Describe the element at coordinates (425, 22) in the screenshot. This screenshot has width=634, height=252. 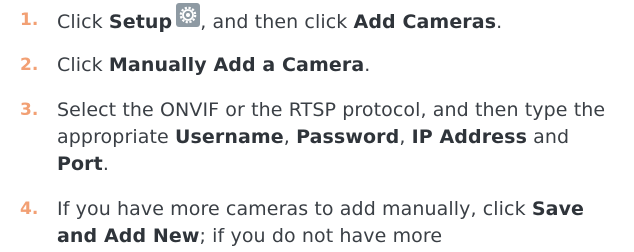
I see `add-cameras-label: Add Cameras` at that location.